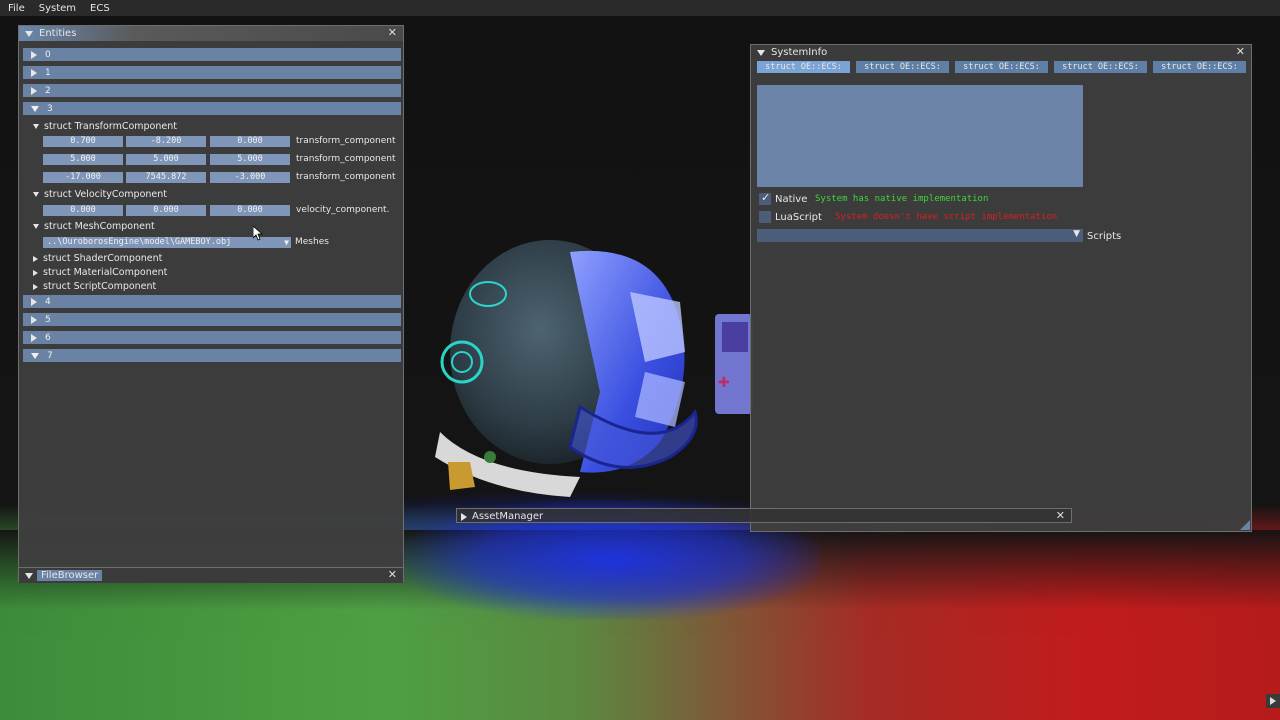  Describe the element at coordinates (212, 319) in the screenshot. I see `entity-row-5: 5` at that location.